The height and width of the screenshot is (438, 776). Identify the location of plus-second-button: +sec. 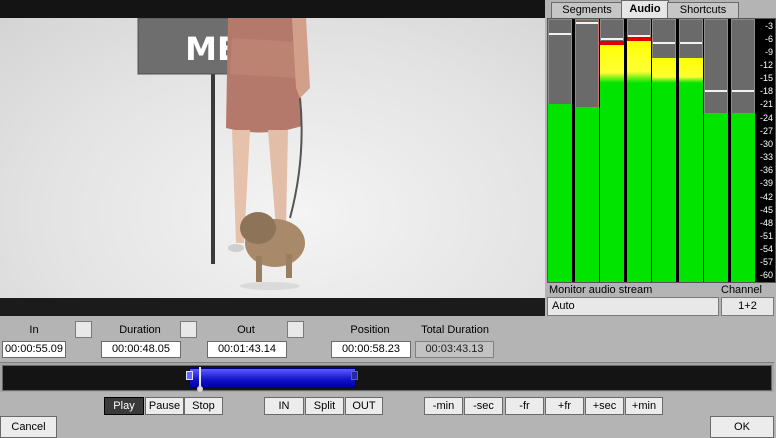
(604, 406).